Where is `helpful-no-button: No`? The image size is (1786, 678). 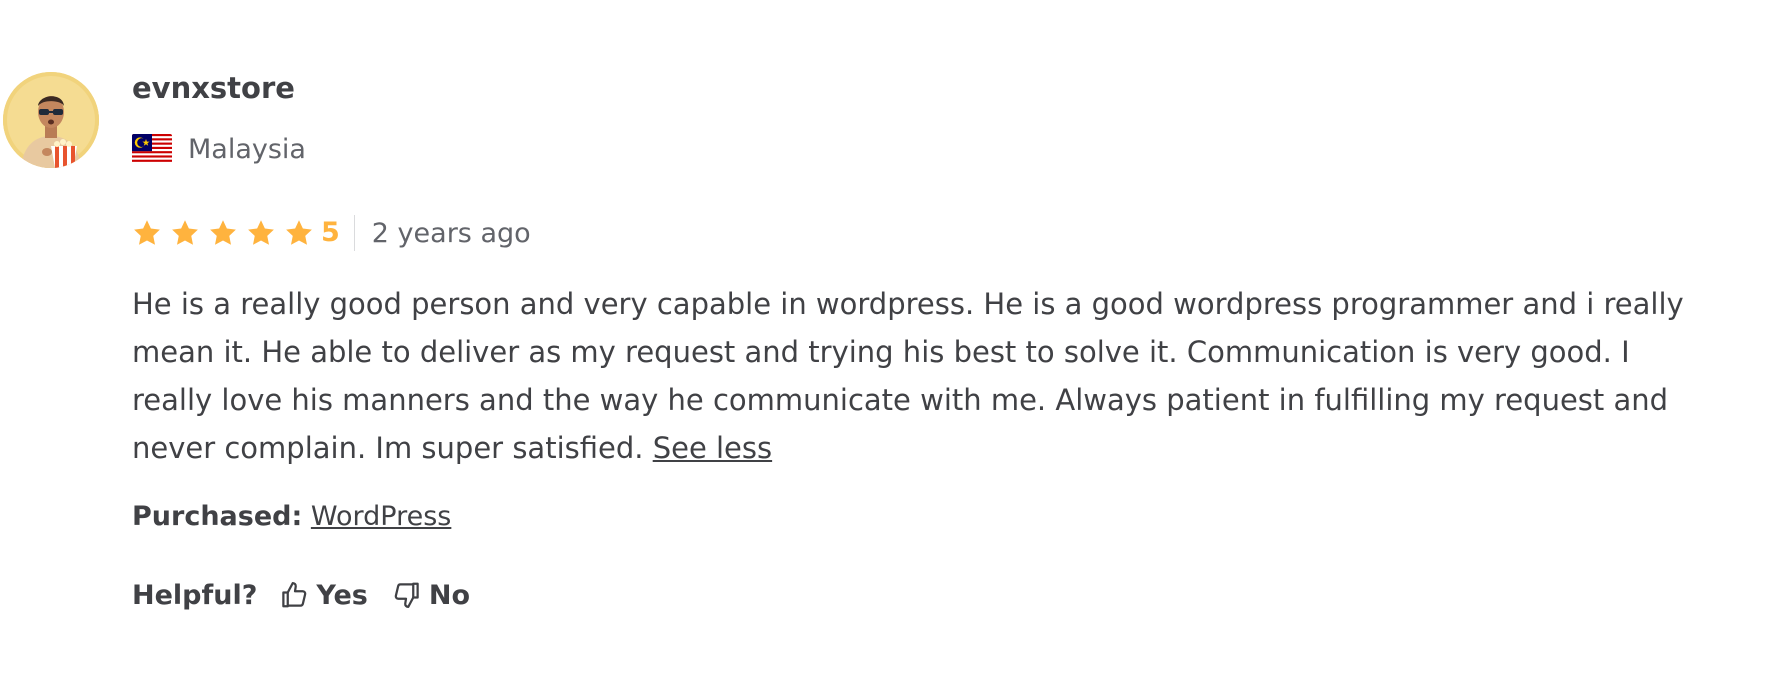
helpful-no-button: No is located at coordinates (431, 595).